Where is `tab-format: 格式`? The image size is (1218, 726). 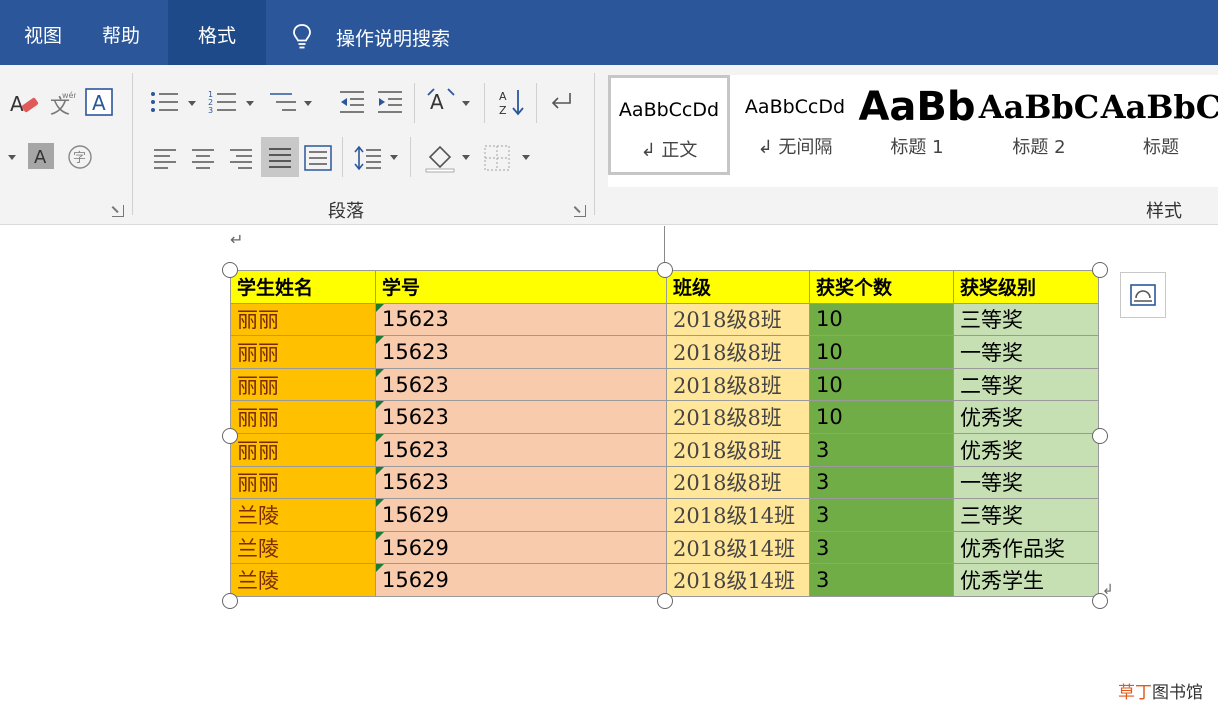 tab-format: 格式 is located at coordinates (217, 32).